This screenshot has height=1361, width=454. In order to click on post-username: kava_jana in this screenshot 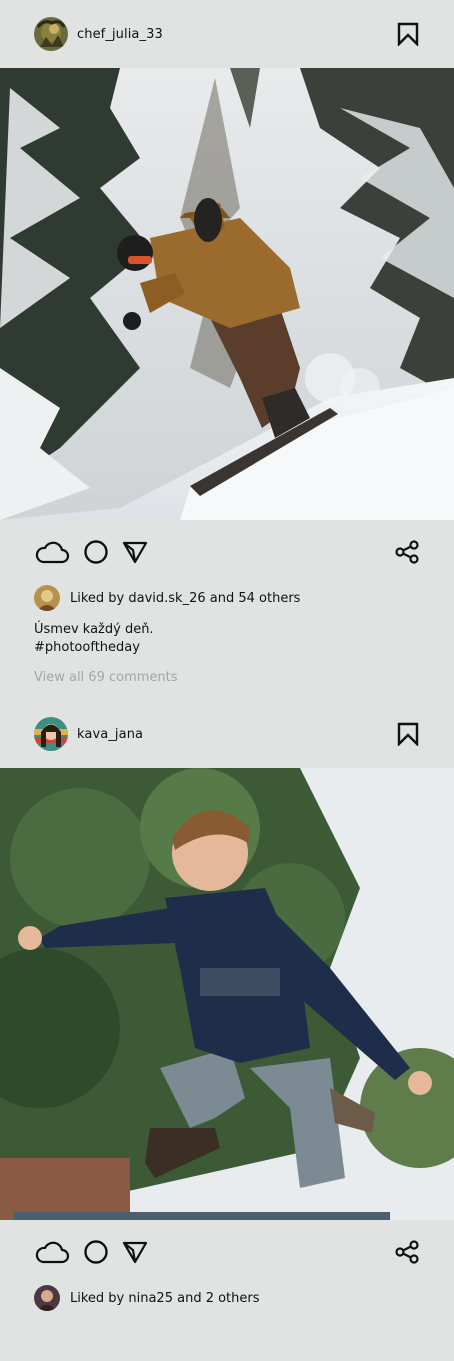, I will do `click(110, 734)`.